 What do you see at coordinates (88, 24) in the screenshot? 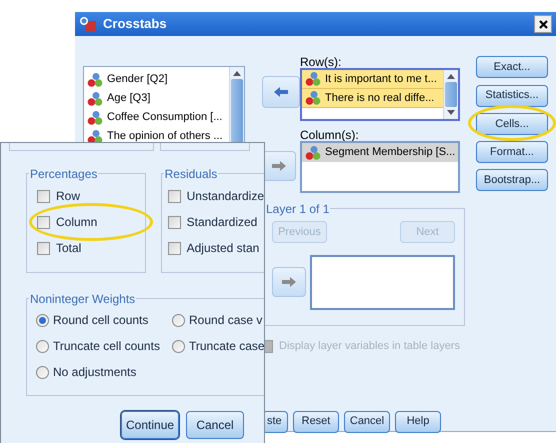
I see `app-icon` at bounding box center [88, 24].